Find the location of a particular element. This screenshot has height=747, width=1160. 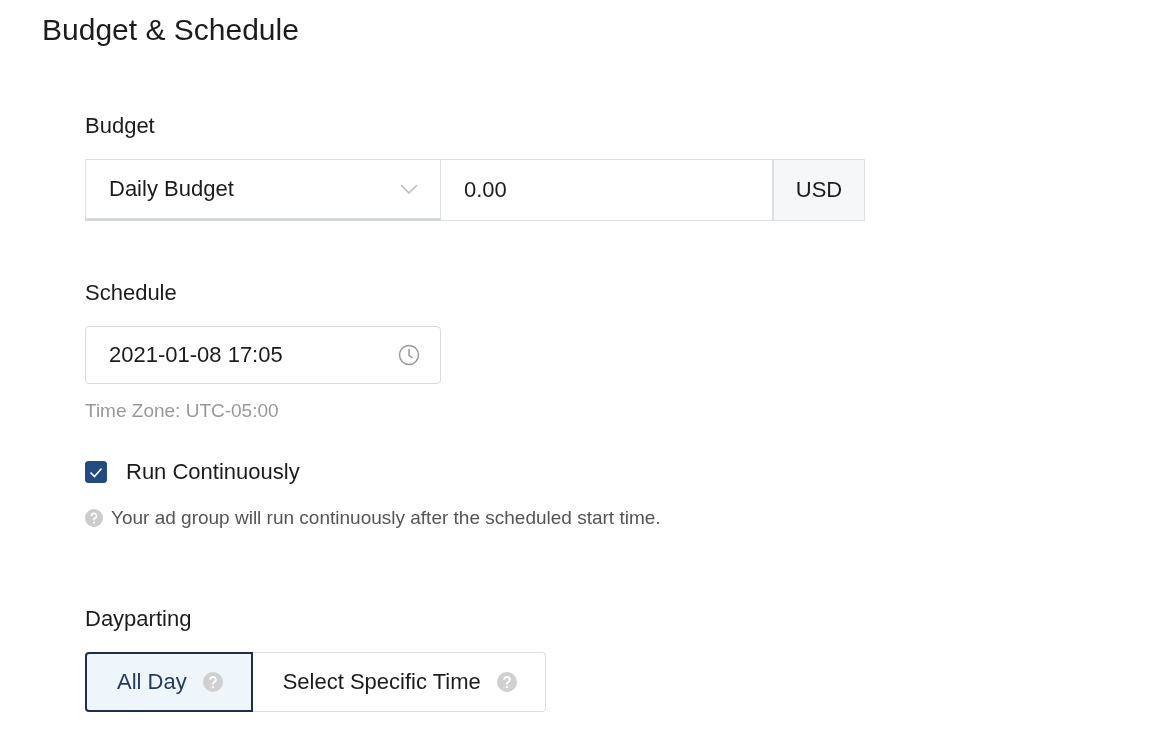

date-time-field: 2021-01-08 17:05 is located at coordinates (263, 355).